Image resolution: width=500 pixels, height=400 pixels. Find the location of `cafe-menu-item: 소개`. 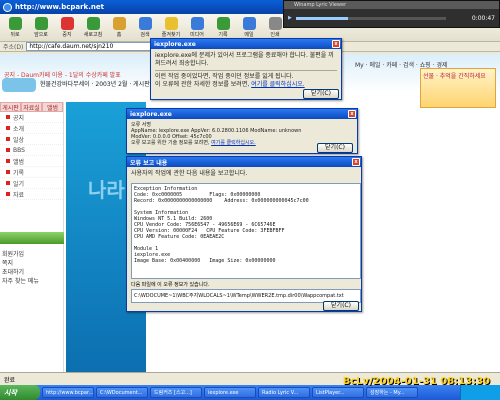

cafe-menu-item: 소개 is located at coordinates (31, 128).